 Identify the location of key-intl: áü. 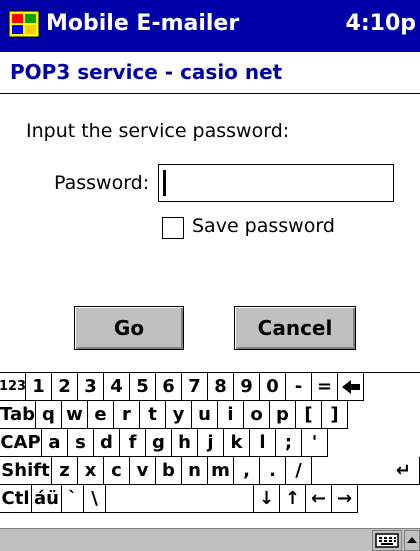
(47, 499).